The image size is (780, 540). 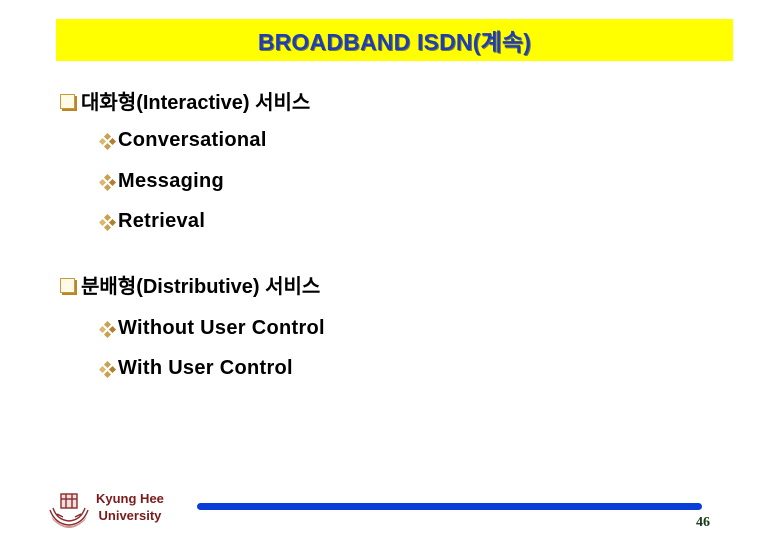 I want to click on section-heading-interactive: 대화형(Interactive) 서비스, so click(x=185, y=100).